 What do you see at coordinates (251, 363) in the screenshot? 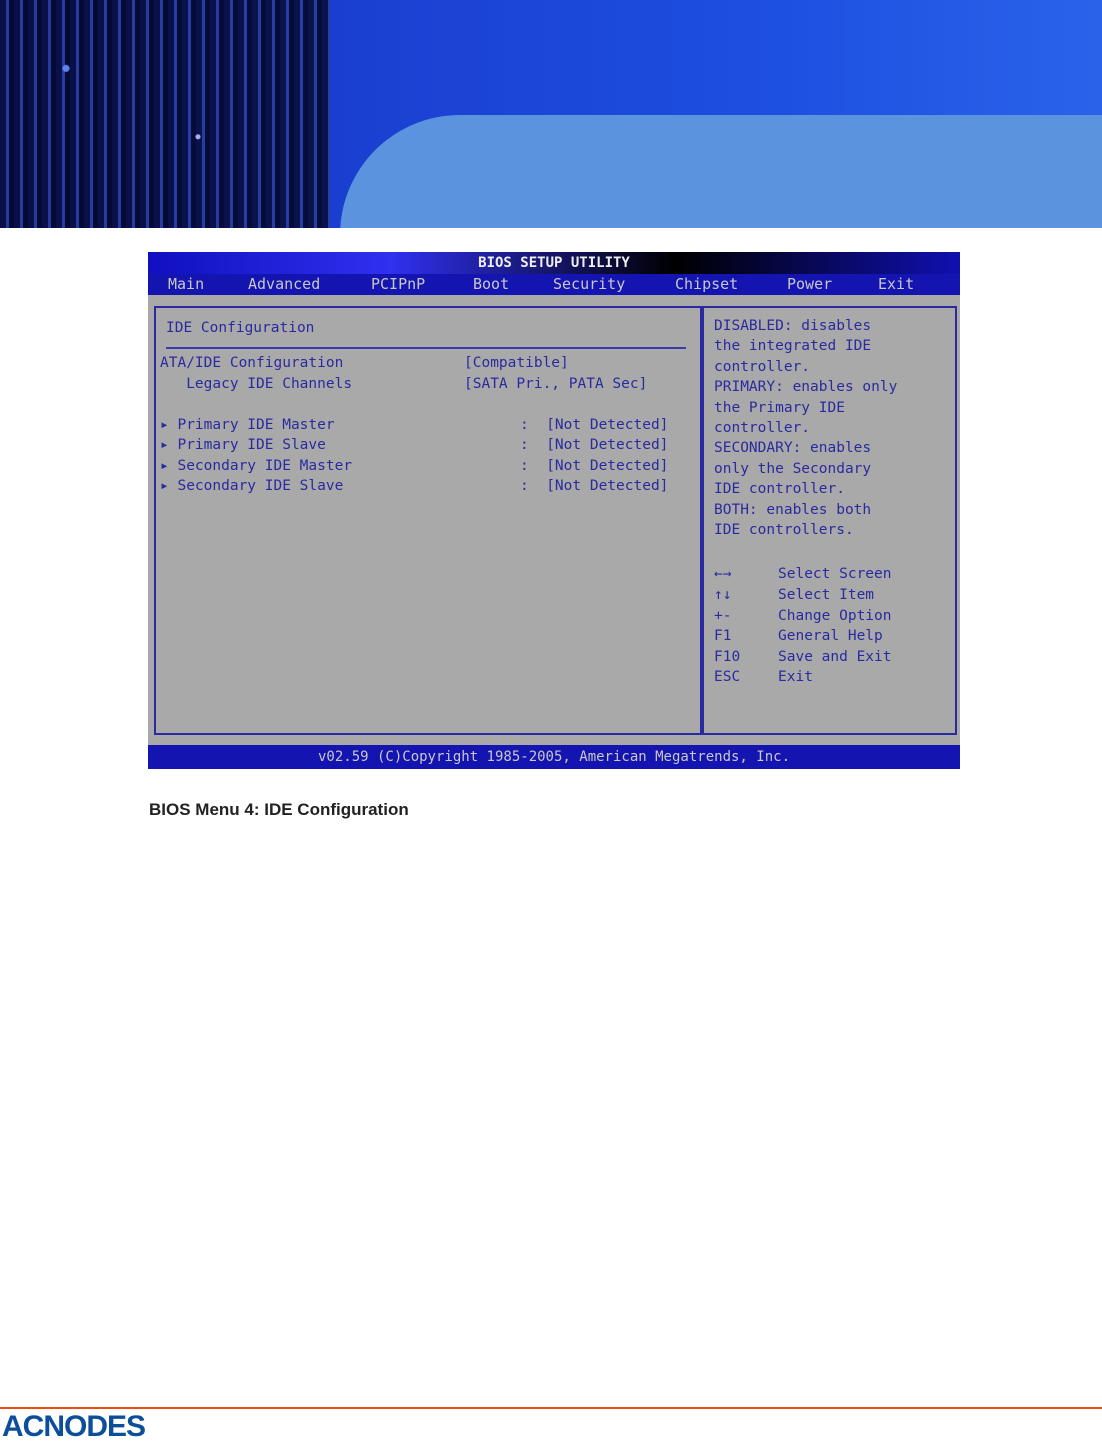
I see `setting-ata-ide-label: ATA/IDE Configuration` at bounding box center [251, 363].